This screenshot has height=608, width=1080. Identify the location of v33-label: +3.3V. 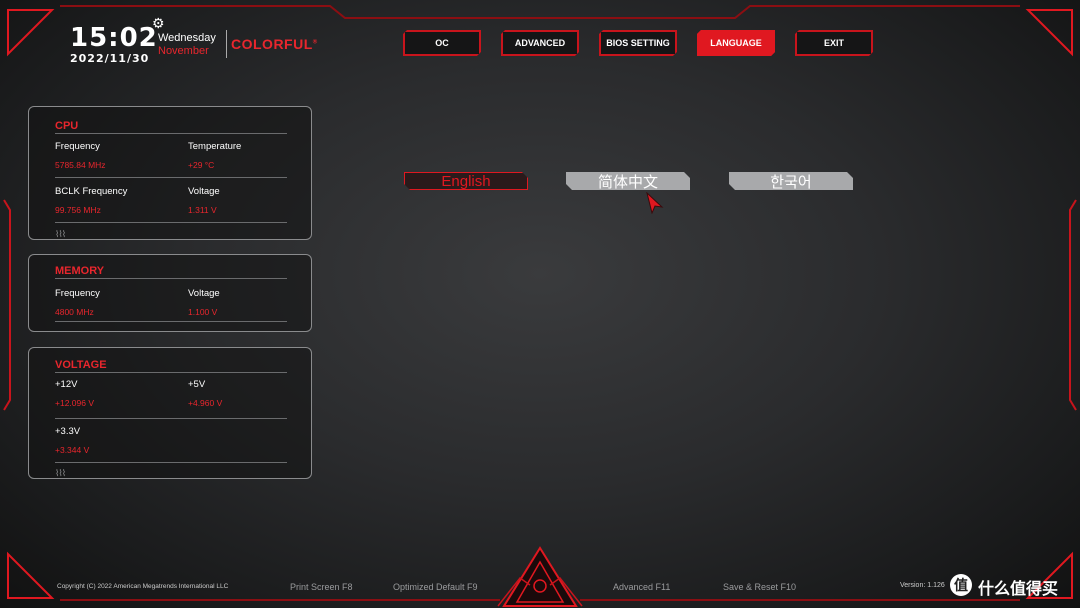
(68, 431).